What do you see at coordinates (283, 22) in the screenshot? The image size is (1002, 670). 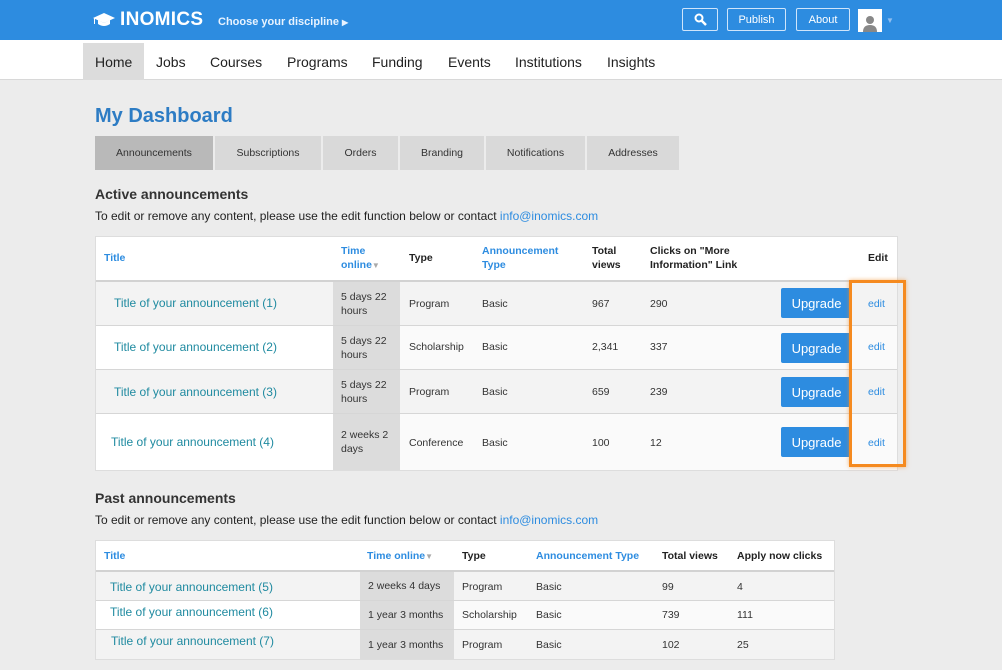 I see `choose-discipline-menu: Choose your discipline ▶` at bounding box center [283, 22].